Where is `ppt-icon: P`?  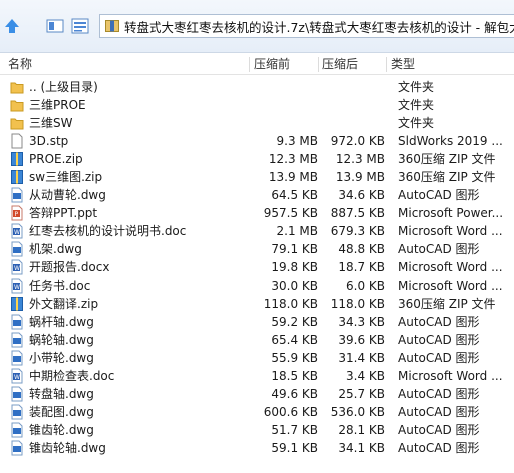
ppt-icon: P is located at coordinates (17, 214).